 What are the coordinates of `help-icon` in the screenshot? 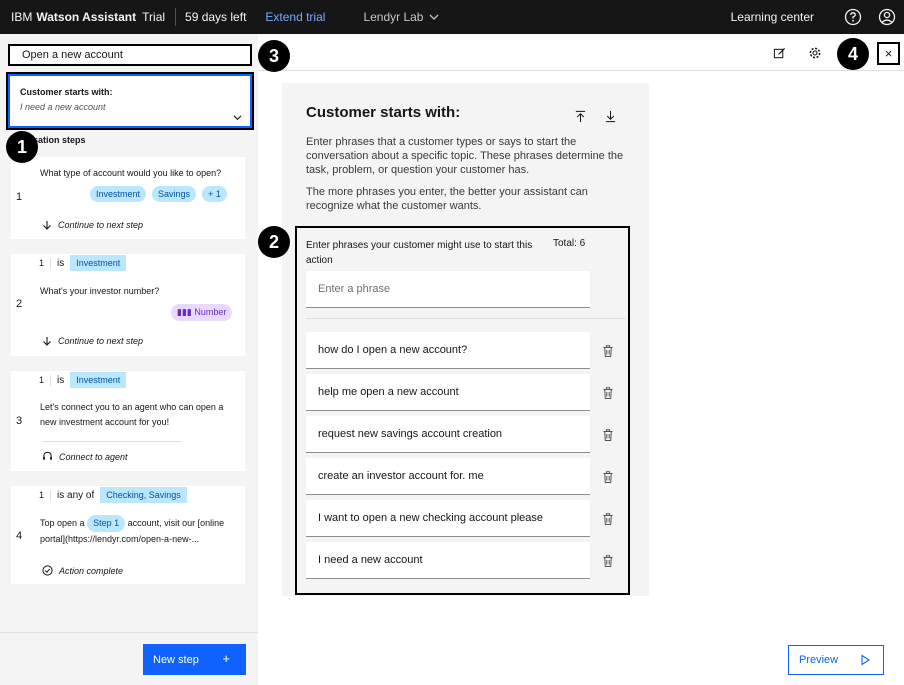 It's located at (853, 17).